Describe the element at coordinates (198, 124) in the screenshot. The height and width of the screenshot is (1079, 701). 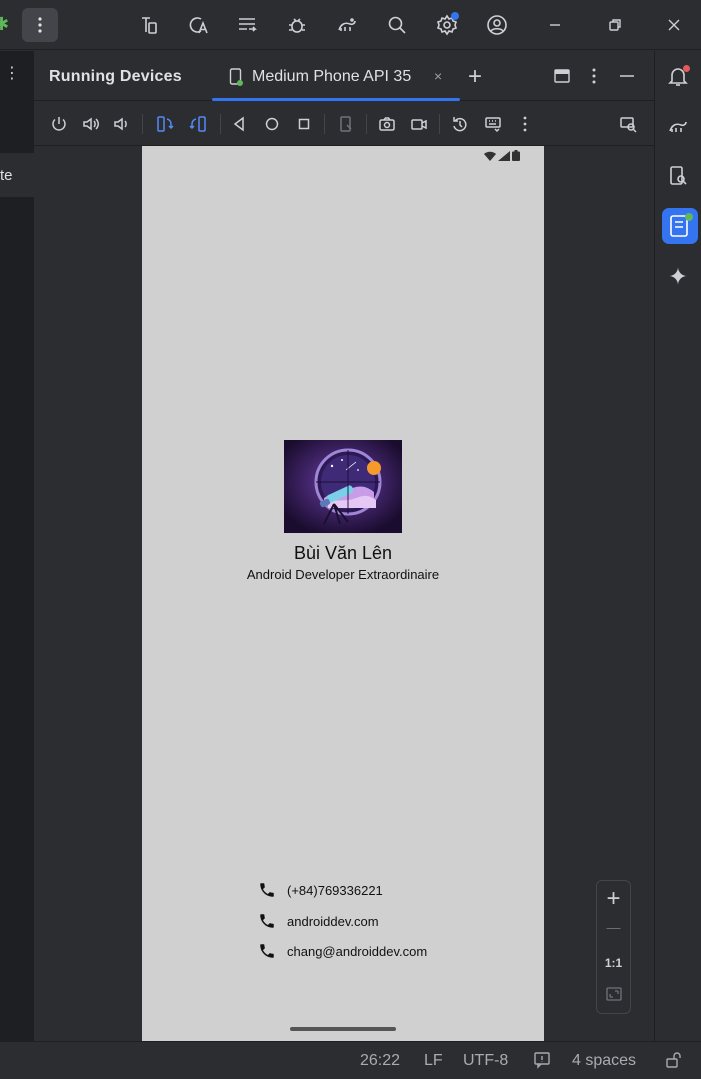
I see `rotate-right-icon` at that location.